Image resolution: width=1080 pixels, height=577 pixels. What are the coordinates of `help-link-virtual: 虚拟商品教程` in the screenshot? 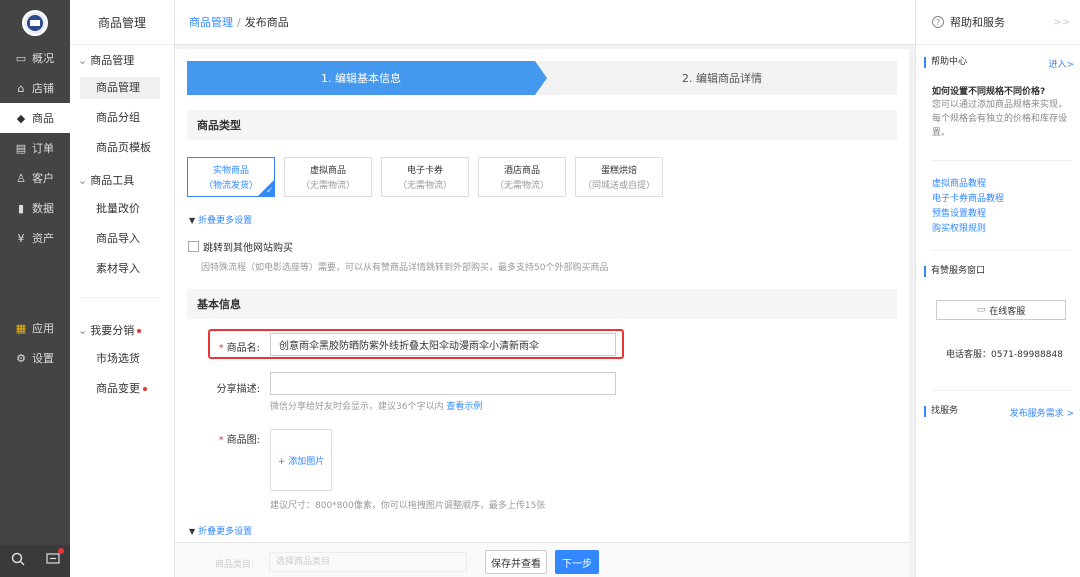 It's located at (959, 184).